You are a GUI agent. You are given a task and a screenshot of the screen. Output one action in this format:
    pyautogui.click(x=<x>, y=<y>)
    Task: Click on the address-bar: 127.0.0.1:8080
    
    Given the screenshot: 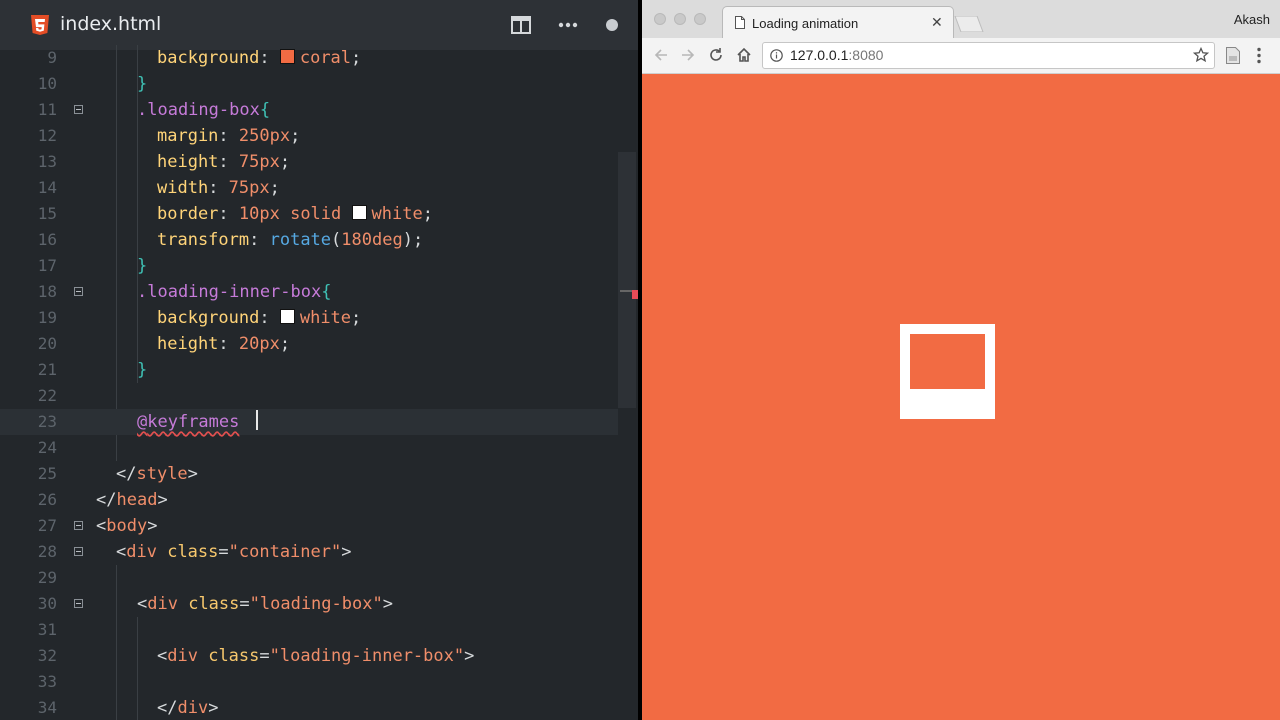 What is the action you would take?
    pyautogui.click(x=988, y=55)
    